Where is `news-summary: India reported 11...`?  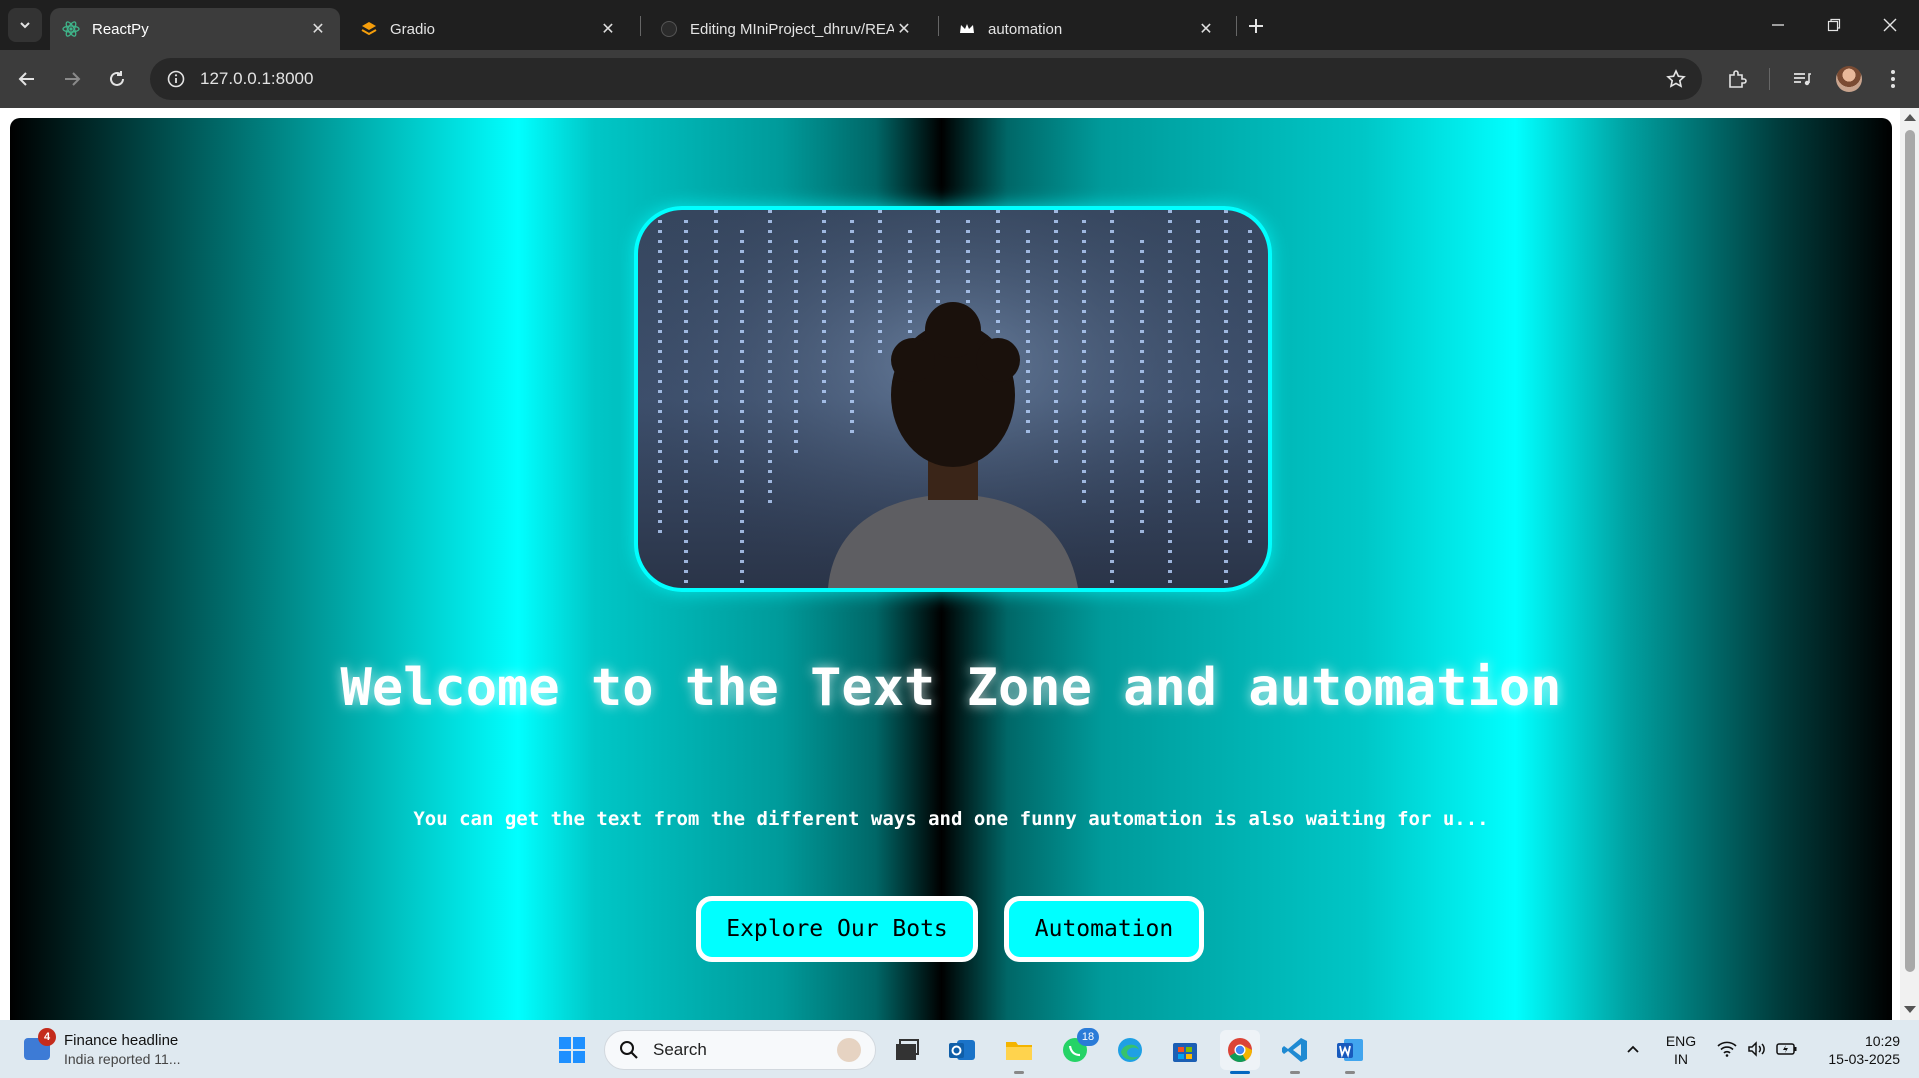
news-summary: India reported 11... is located at coordinates (122, 1059).